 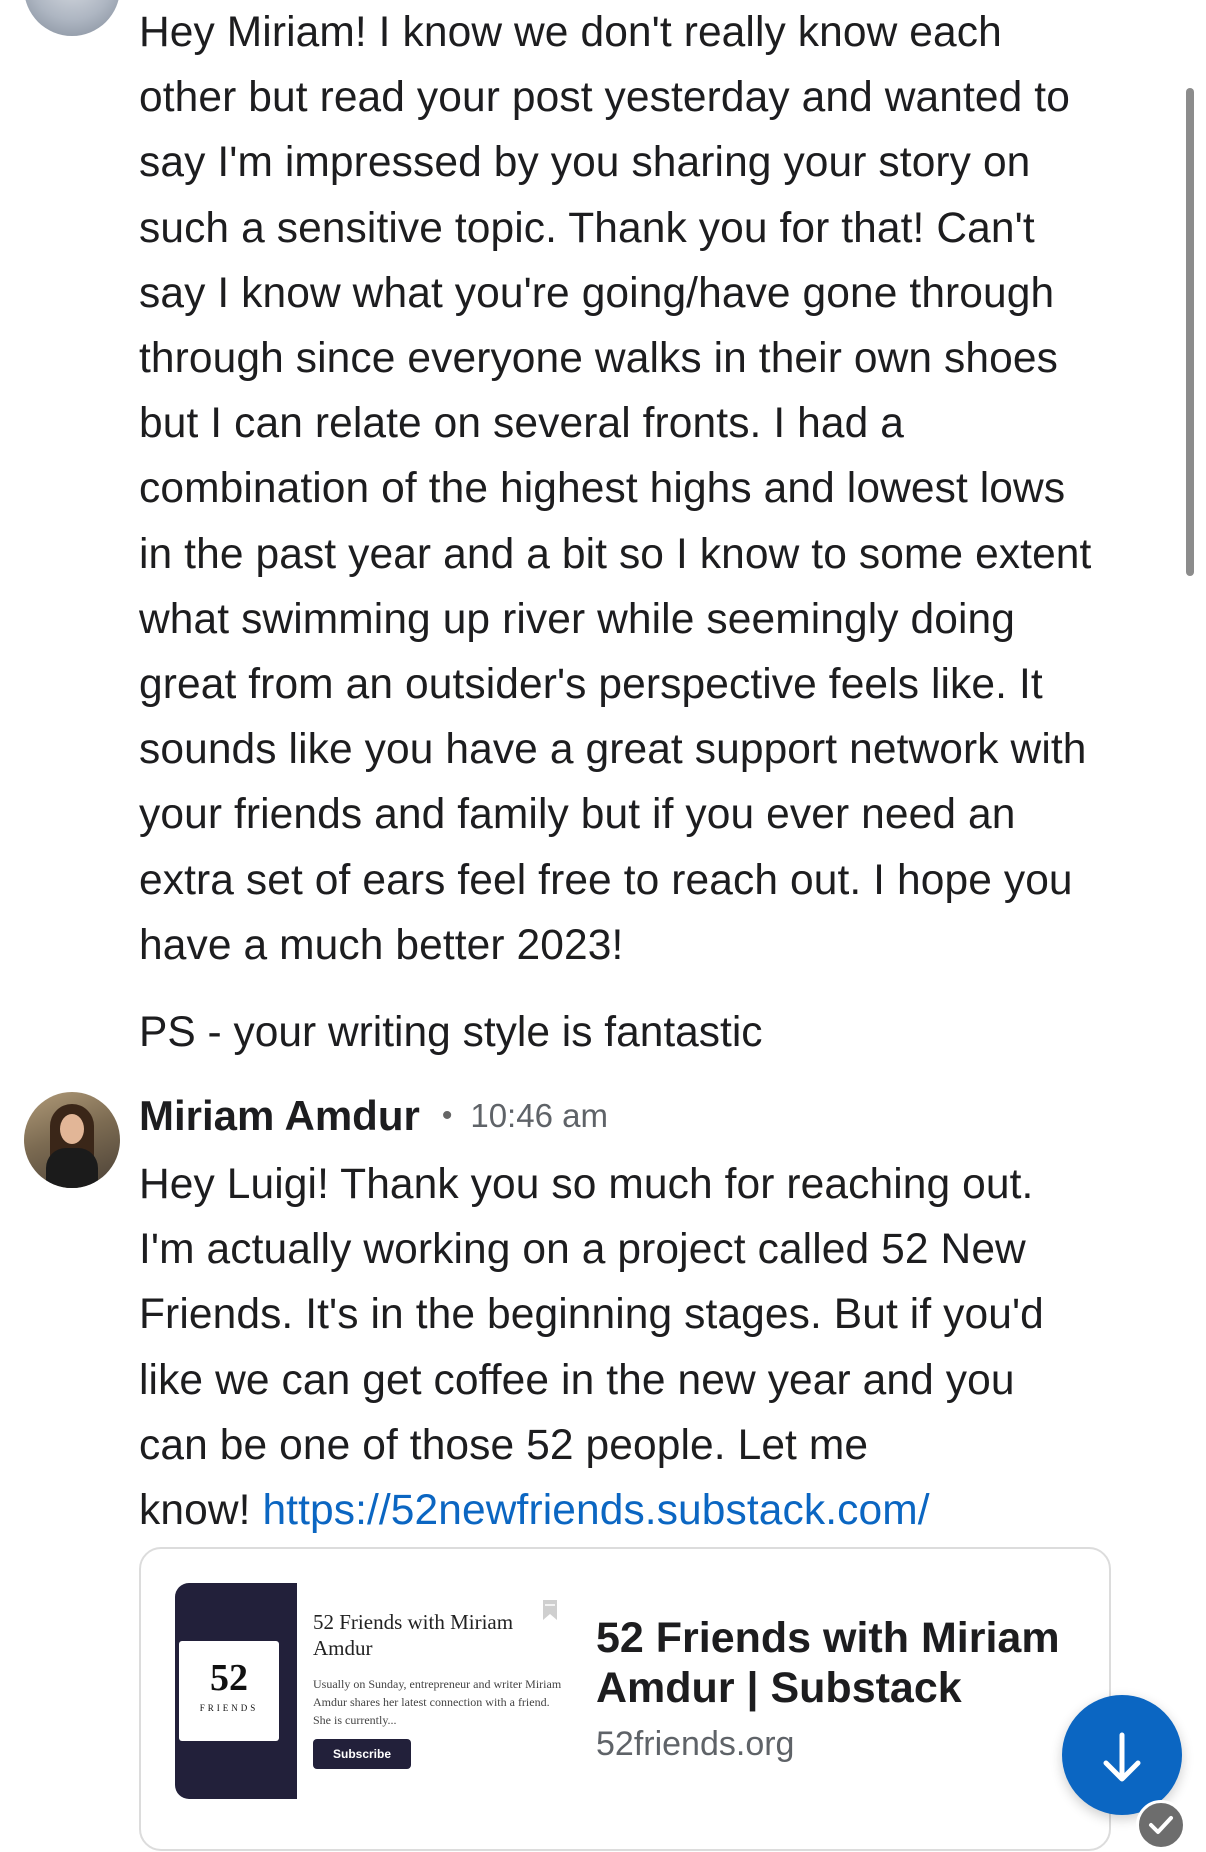 I want to click on thumbnail-dark-panel: 52 FRIENDS, so click(x=236, y=1691).